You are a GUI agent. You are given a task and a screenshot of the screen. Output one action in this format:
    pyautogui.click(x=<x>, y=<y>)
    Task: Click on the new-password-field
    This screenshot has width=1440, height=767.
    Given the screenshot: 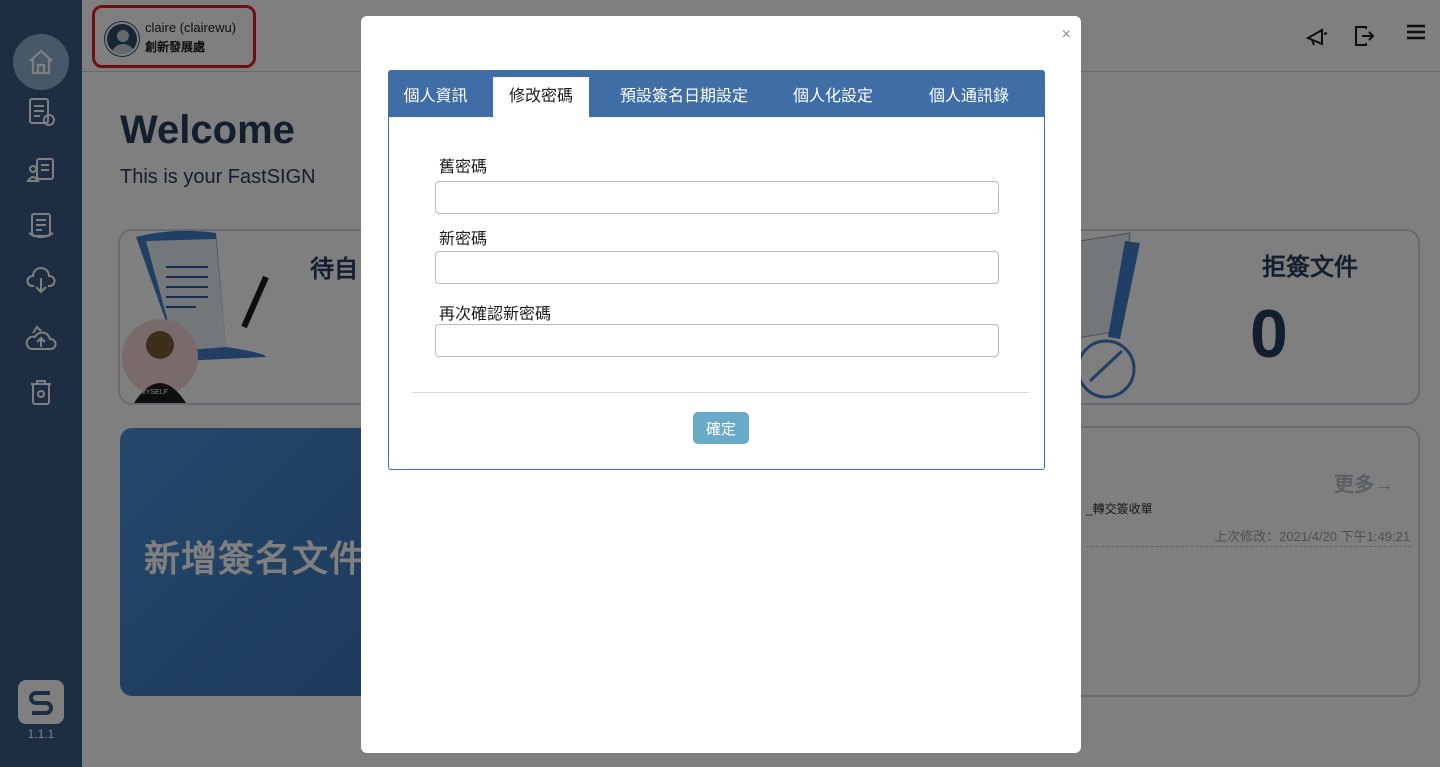 What is the action you would take?
    pyautogui.click(x=717, y=267)
    